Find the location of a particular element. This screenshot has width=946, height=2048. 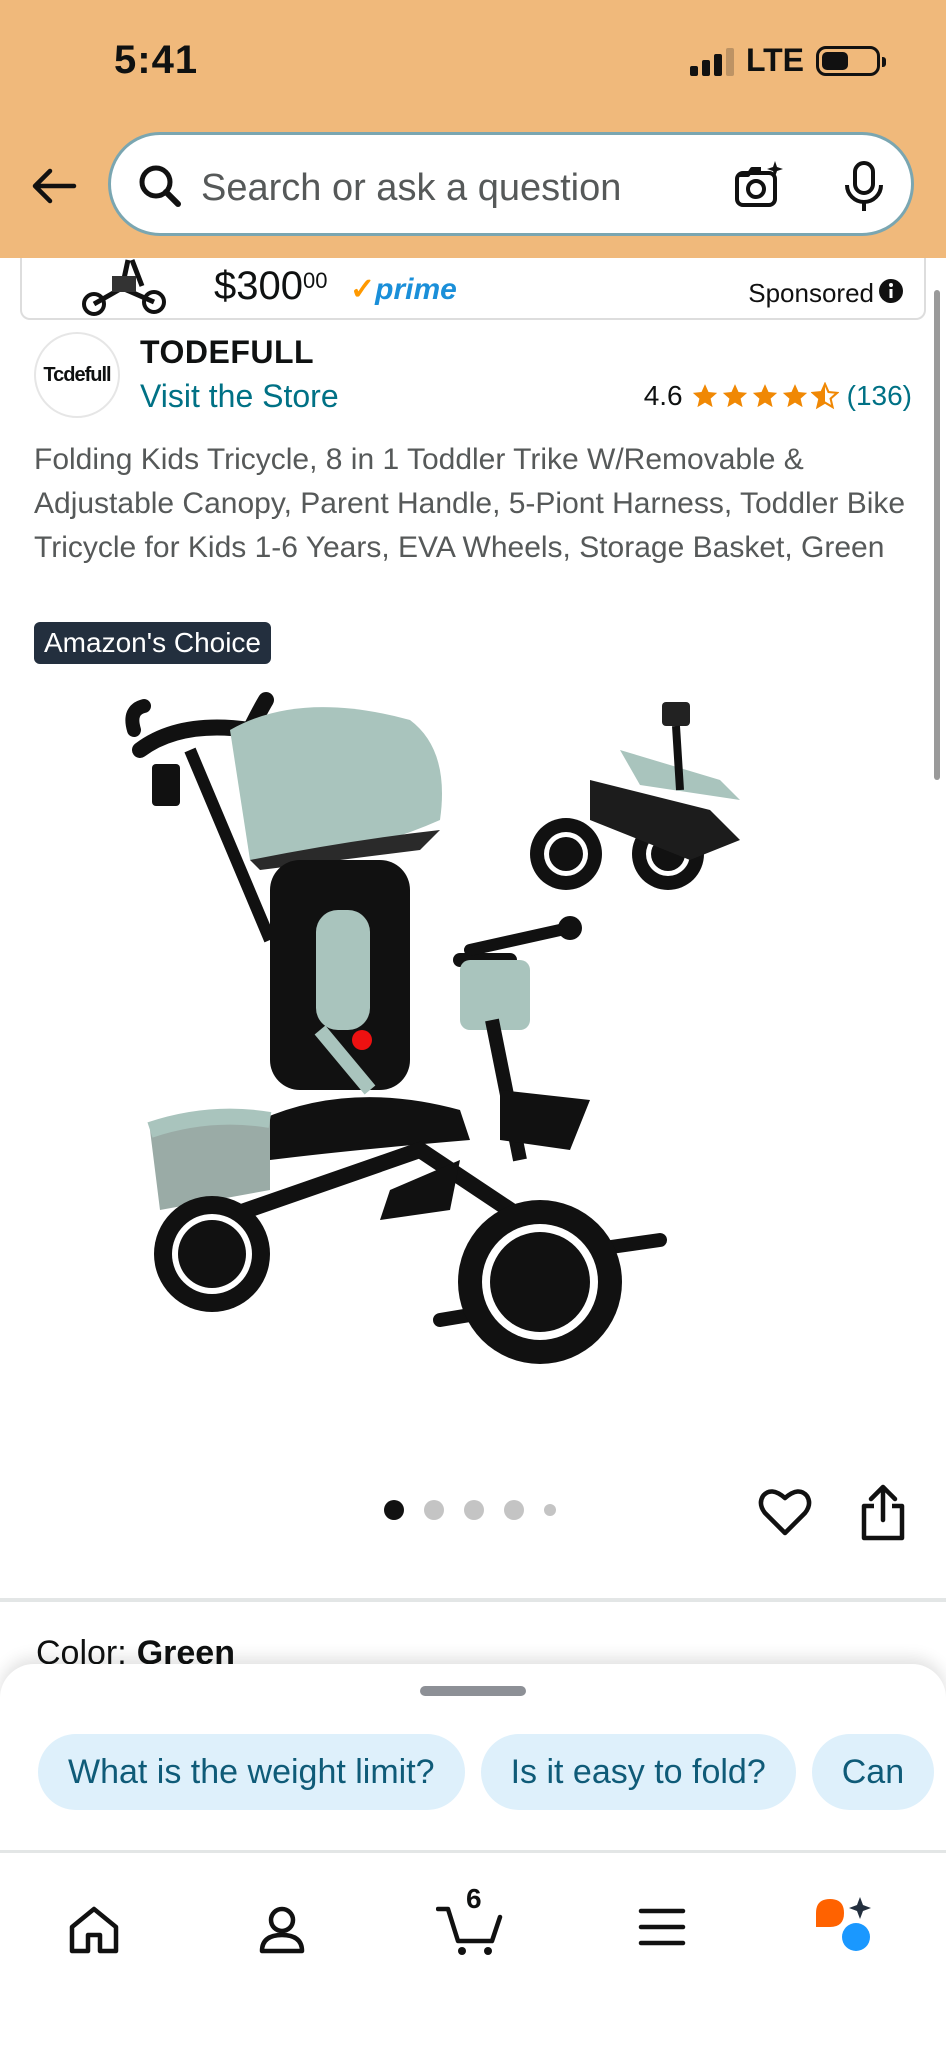

search-input: Search or ask a question is located at coordinates (511, 184).